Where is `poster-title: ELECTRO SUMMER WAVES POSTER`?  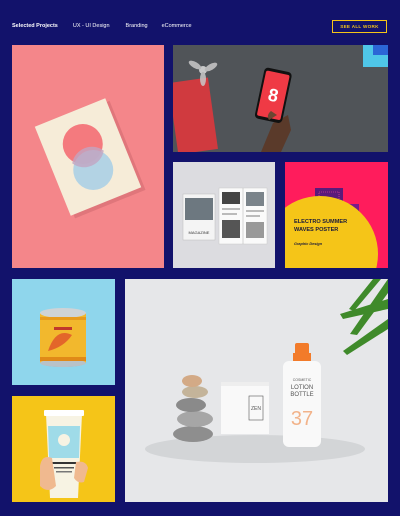
poster-title: ELECTRO SUMMER WAVES POSTER is located at coordinates (320, 226).